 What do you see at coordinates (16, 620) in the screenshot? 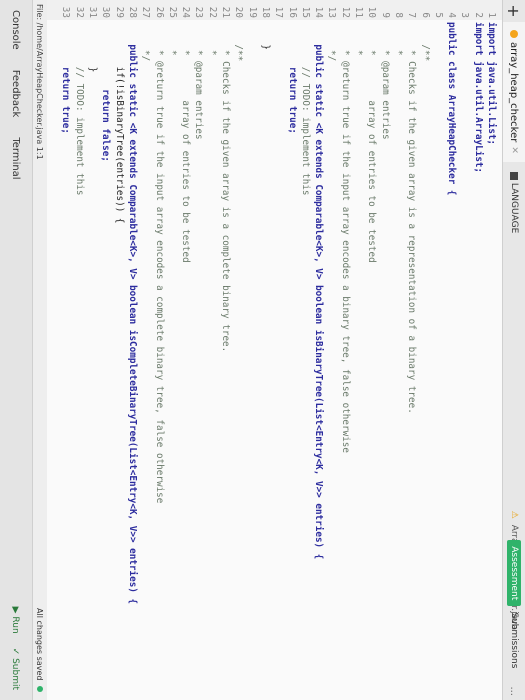
I see `run-button: ▶ Run` at bounding box center [16, 620].